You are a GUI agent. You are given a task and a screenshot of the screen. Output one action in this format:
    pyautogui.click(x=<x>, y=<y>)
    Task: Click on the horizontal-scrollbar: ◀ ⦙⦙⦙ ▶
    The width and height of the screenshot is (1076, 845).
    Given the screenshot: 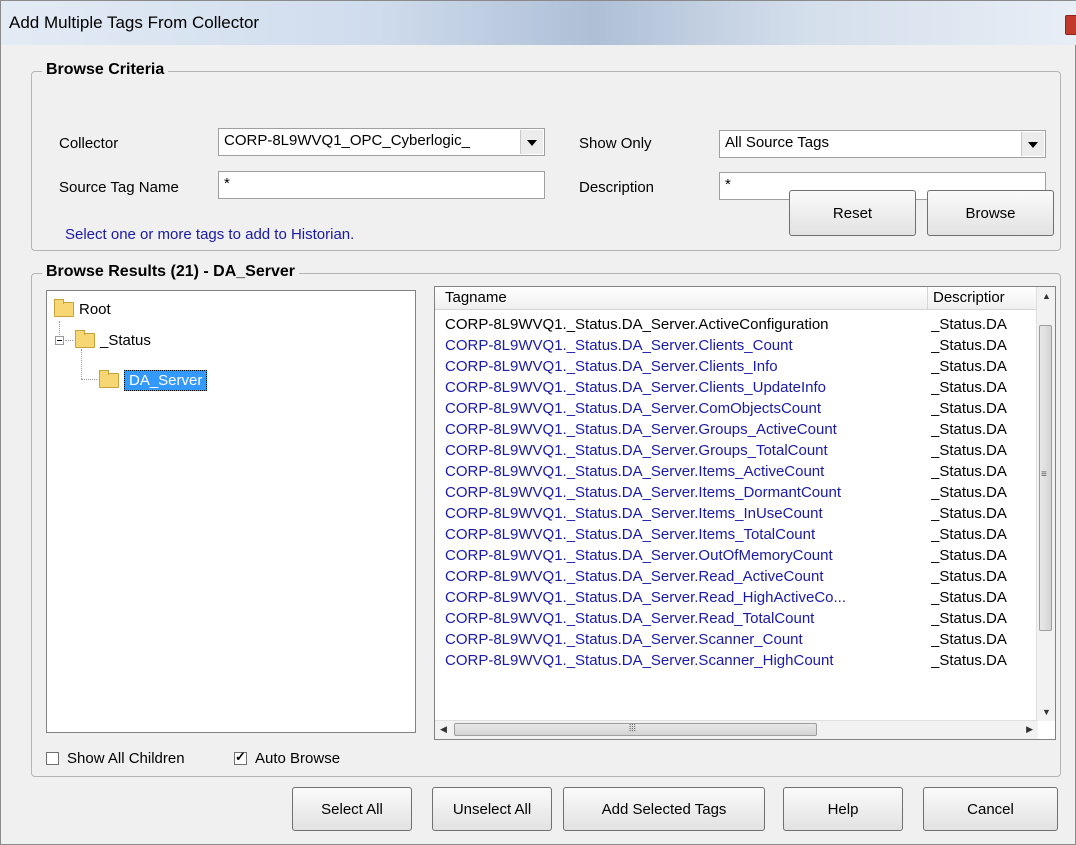 What is the action you would take?
    pyautogui.click(x=736, y=729)
    